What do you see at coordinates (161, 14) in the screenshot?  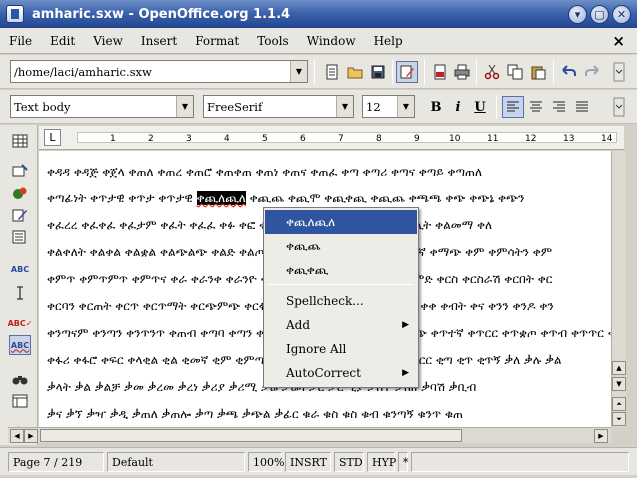 I see `window-title: amharic.sxw - OpenOffice.org 1.1.4` at bounding box center [161, 14].